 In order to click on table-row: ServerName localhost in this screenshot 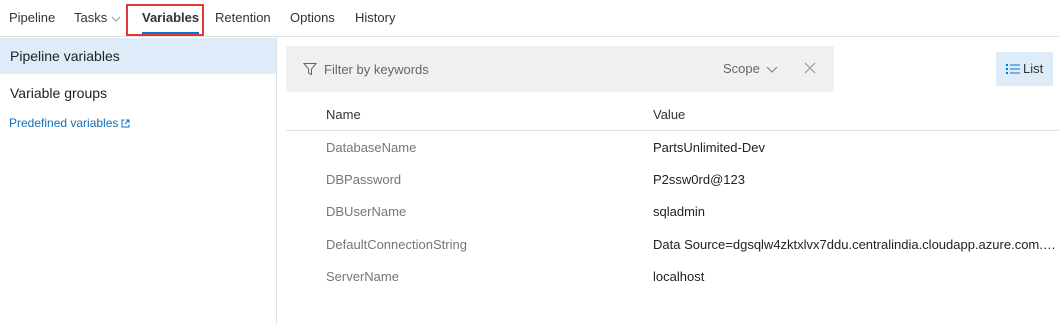, I will do `click(672, 277)`.